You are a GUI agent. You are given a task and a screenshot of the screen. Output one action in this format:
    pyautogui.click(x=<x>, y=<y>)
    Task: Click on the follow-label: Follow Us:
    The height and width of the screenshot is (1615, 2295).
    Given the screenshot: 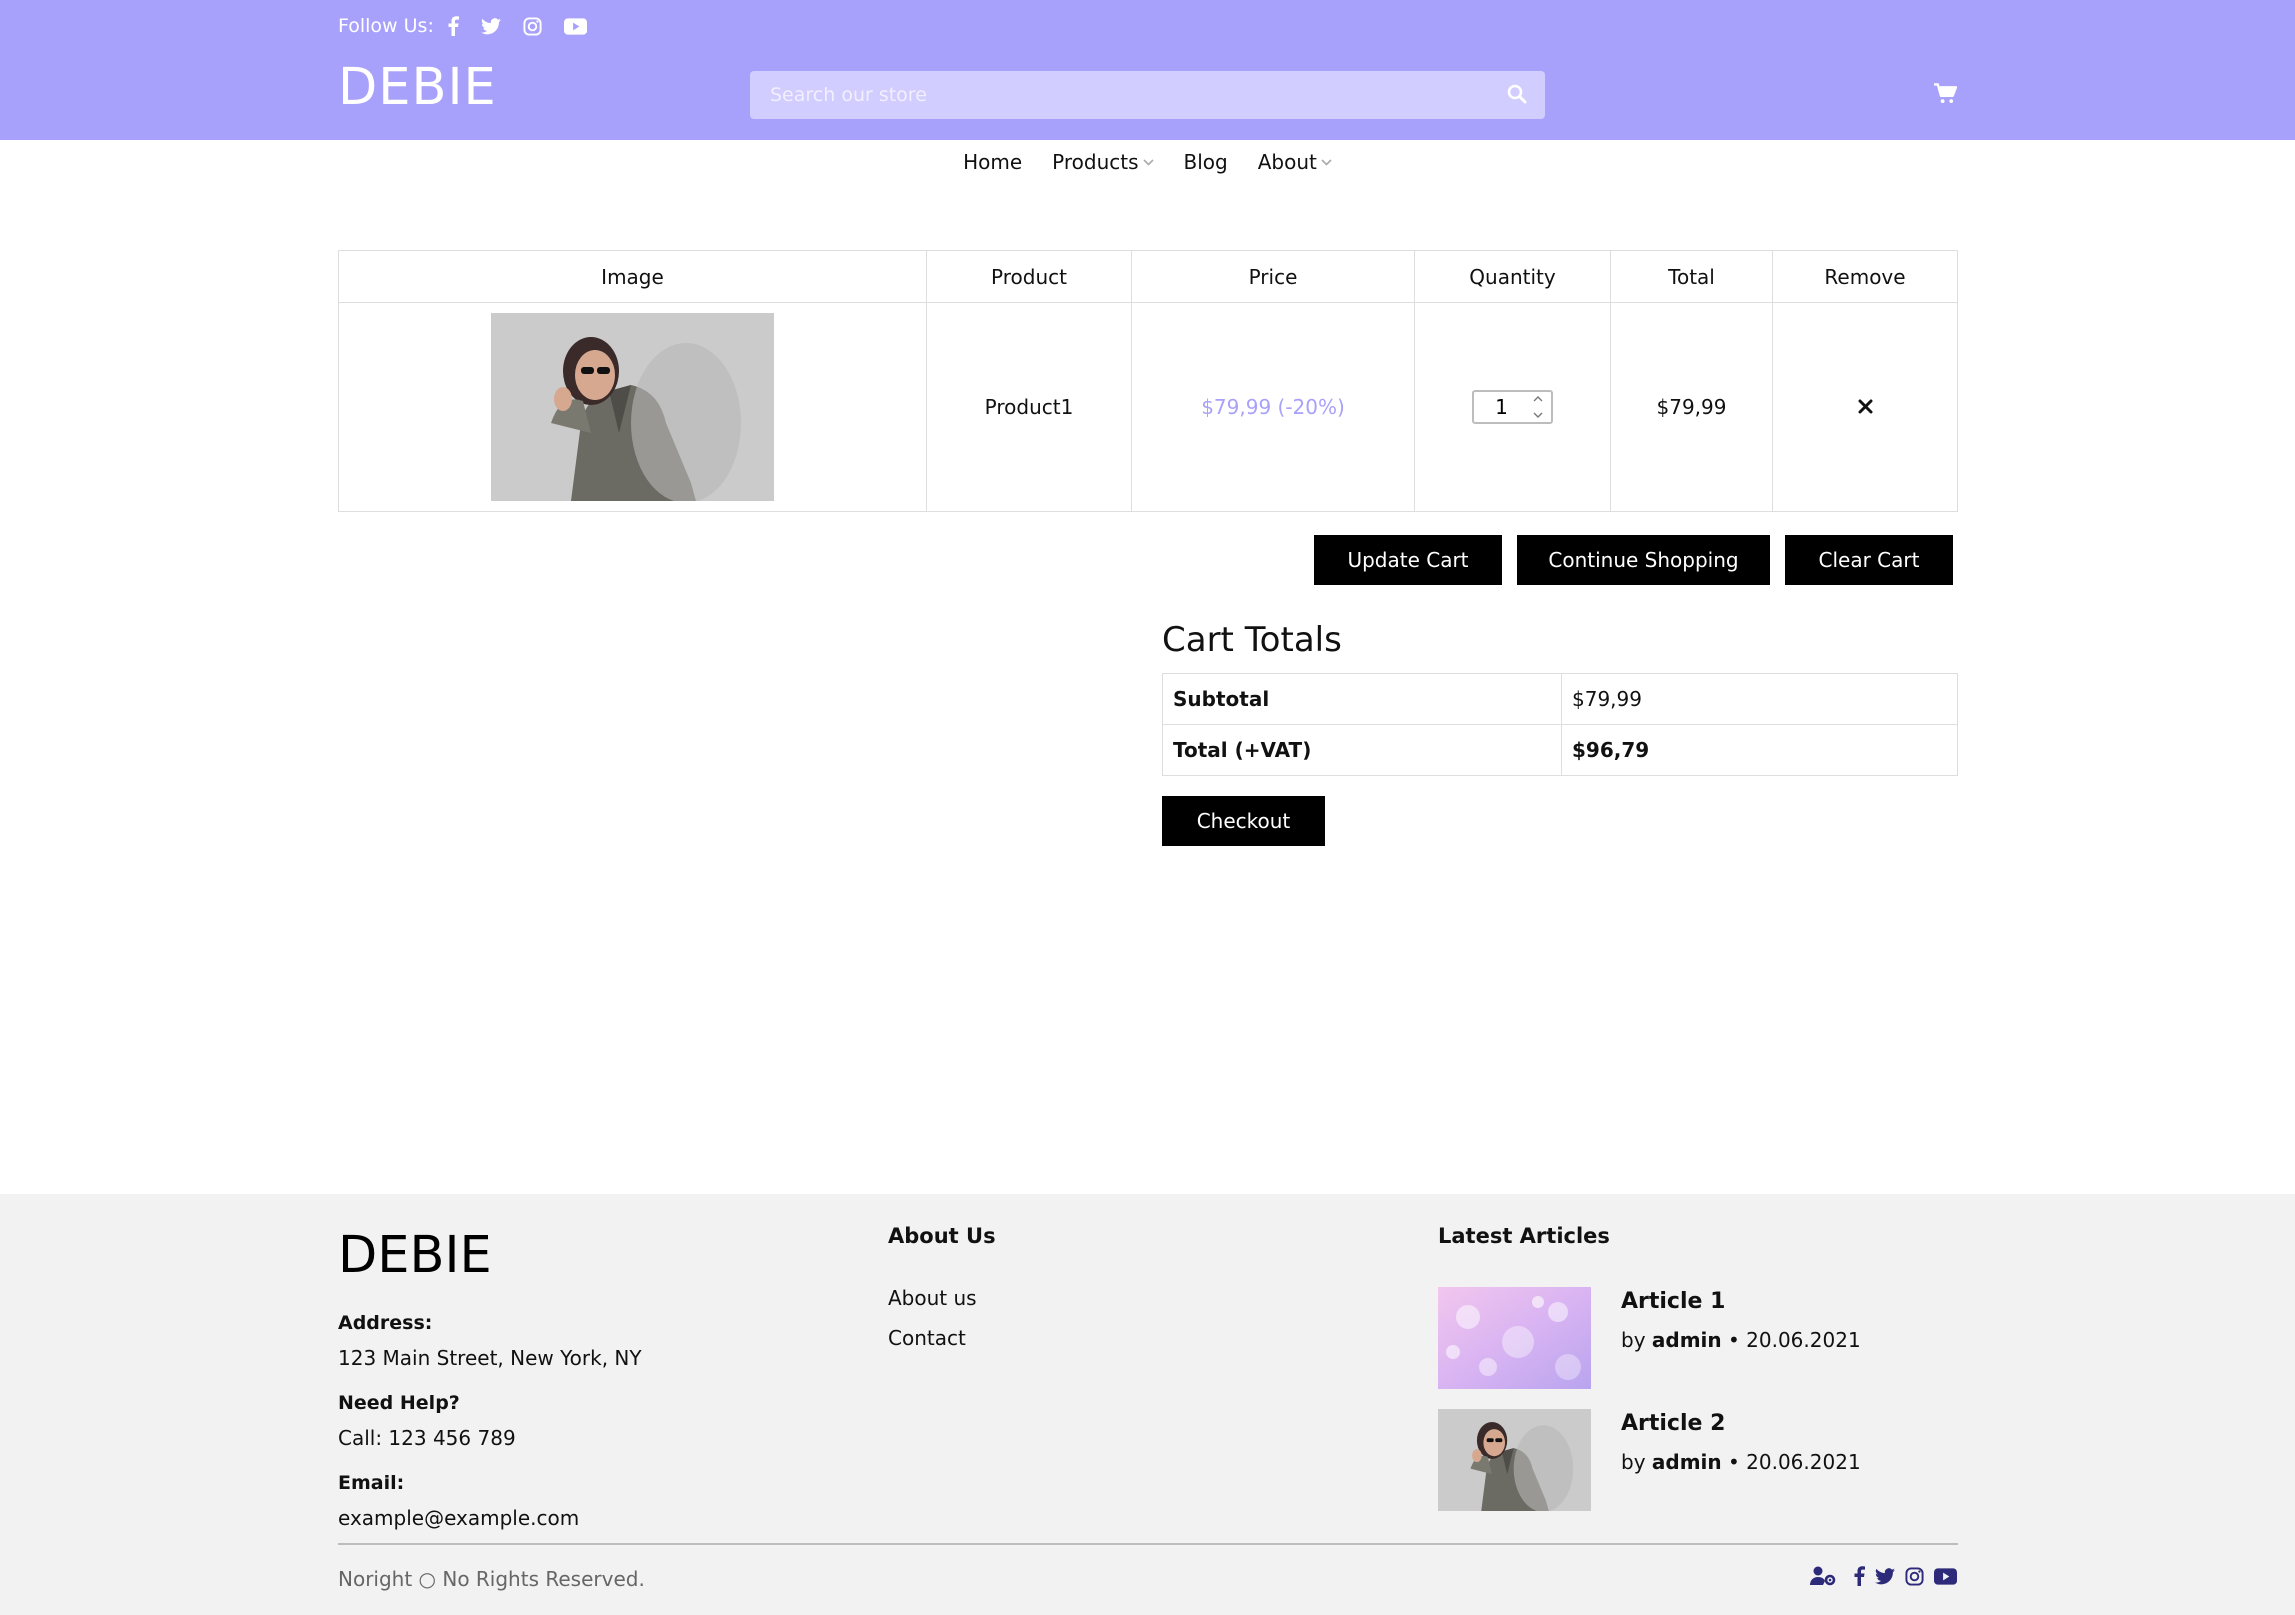 What is the action you would take?
    pyautogui.click(x=386, y=26)
    